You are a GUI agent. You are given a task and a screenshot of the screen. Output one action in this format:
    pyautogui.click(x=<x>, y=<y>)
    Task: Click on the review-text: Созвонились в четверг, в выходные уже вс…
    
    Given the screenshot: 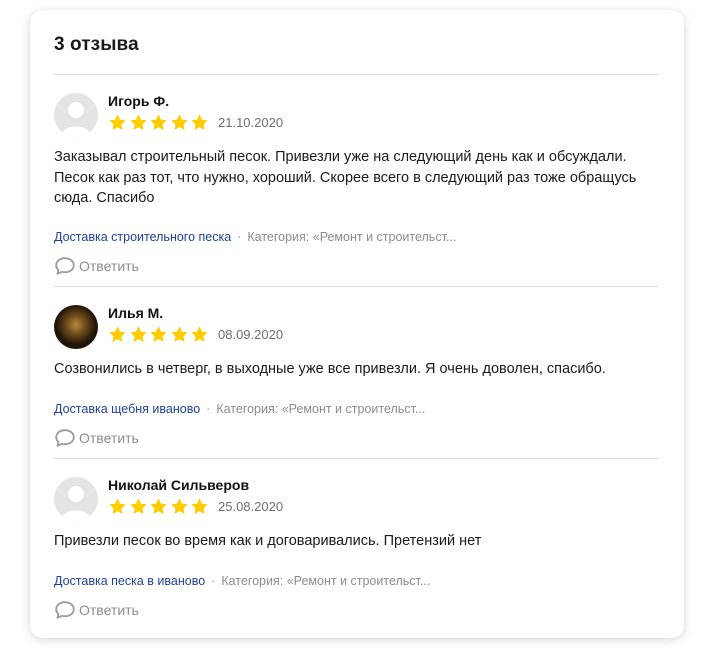 What is the action you would take?
    pyautogui.click(x=330, y=369)
    